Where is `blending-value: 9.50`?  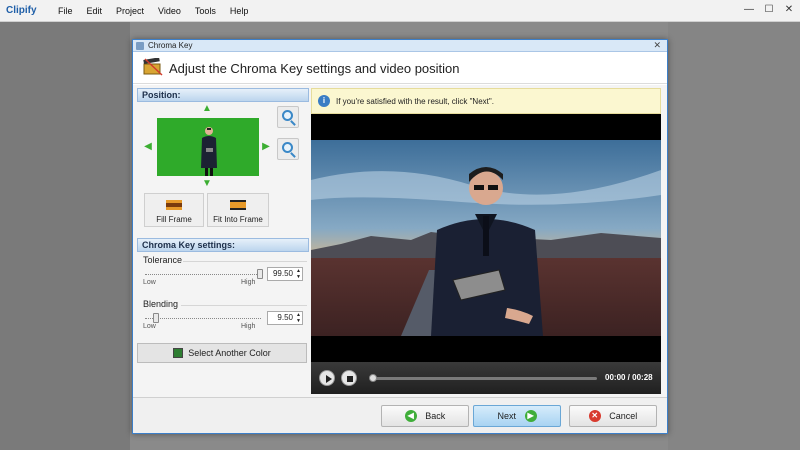 blending-value: 9.50 is located at coordinates (285, 317).